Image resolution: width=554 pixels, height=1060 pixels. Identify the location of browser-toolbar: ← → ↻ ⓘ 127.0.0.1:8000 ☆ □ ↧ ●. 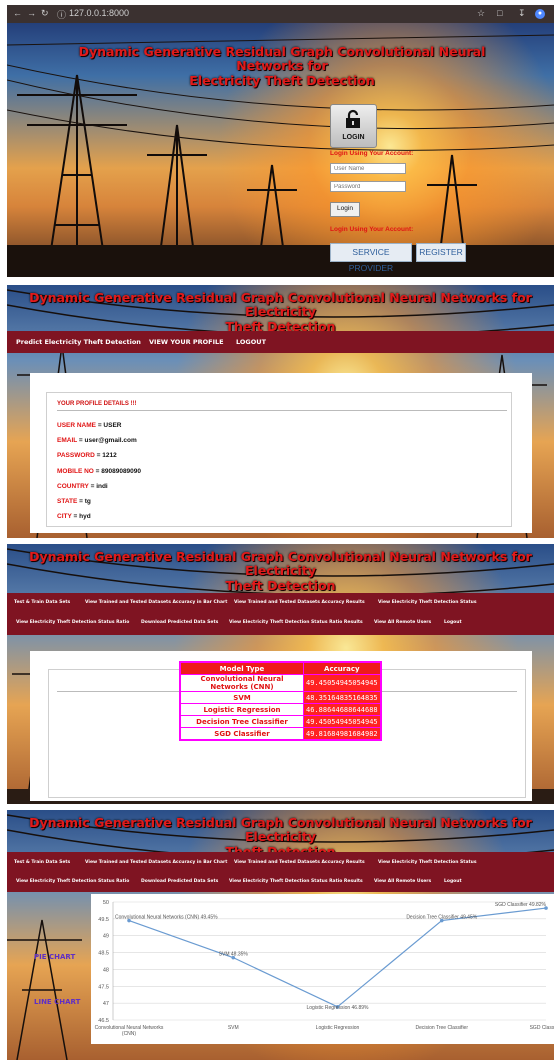
(280, 14).